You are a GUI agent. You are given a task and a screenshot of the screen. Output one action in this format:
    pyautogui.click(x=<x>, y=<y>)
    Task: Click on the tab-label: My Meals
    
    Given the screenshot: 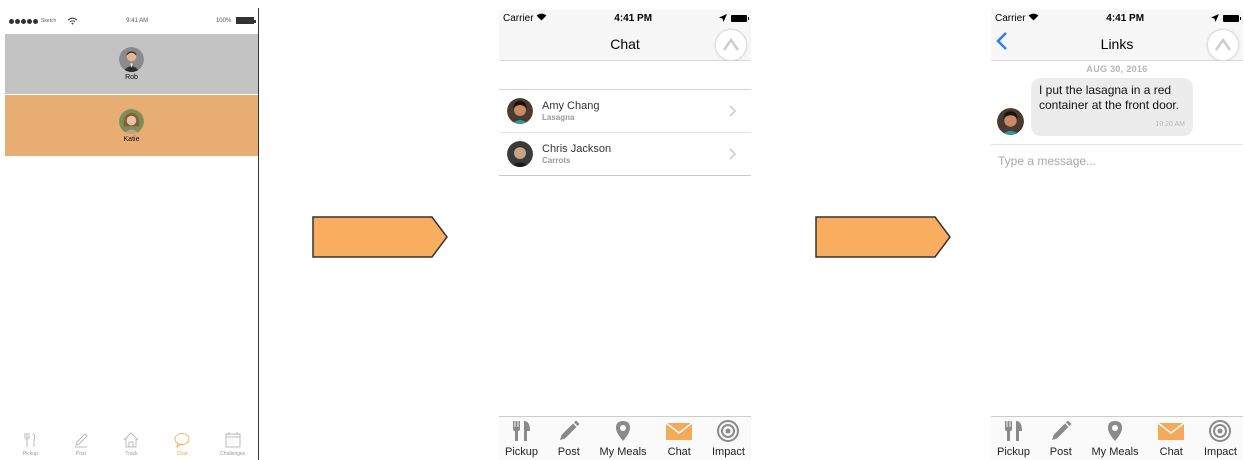 What is the action you would take?
    pyautogui.click(x=1115, y=452)
    